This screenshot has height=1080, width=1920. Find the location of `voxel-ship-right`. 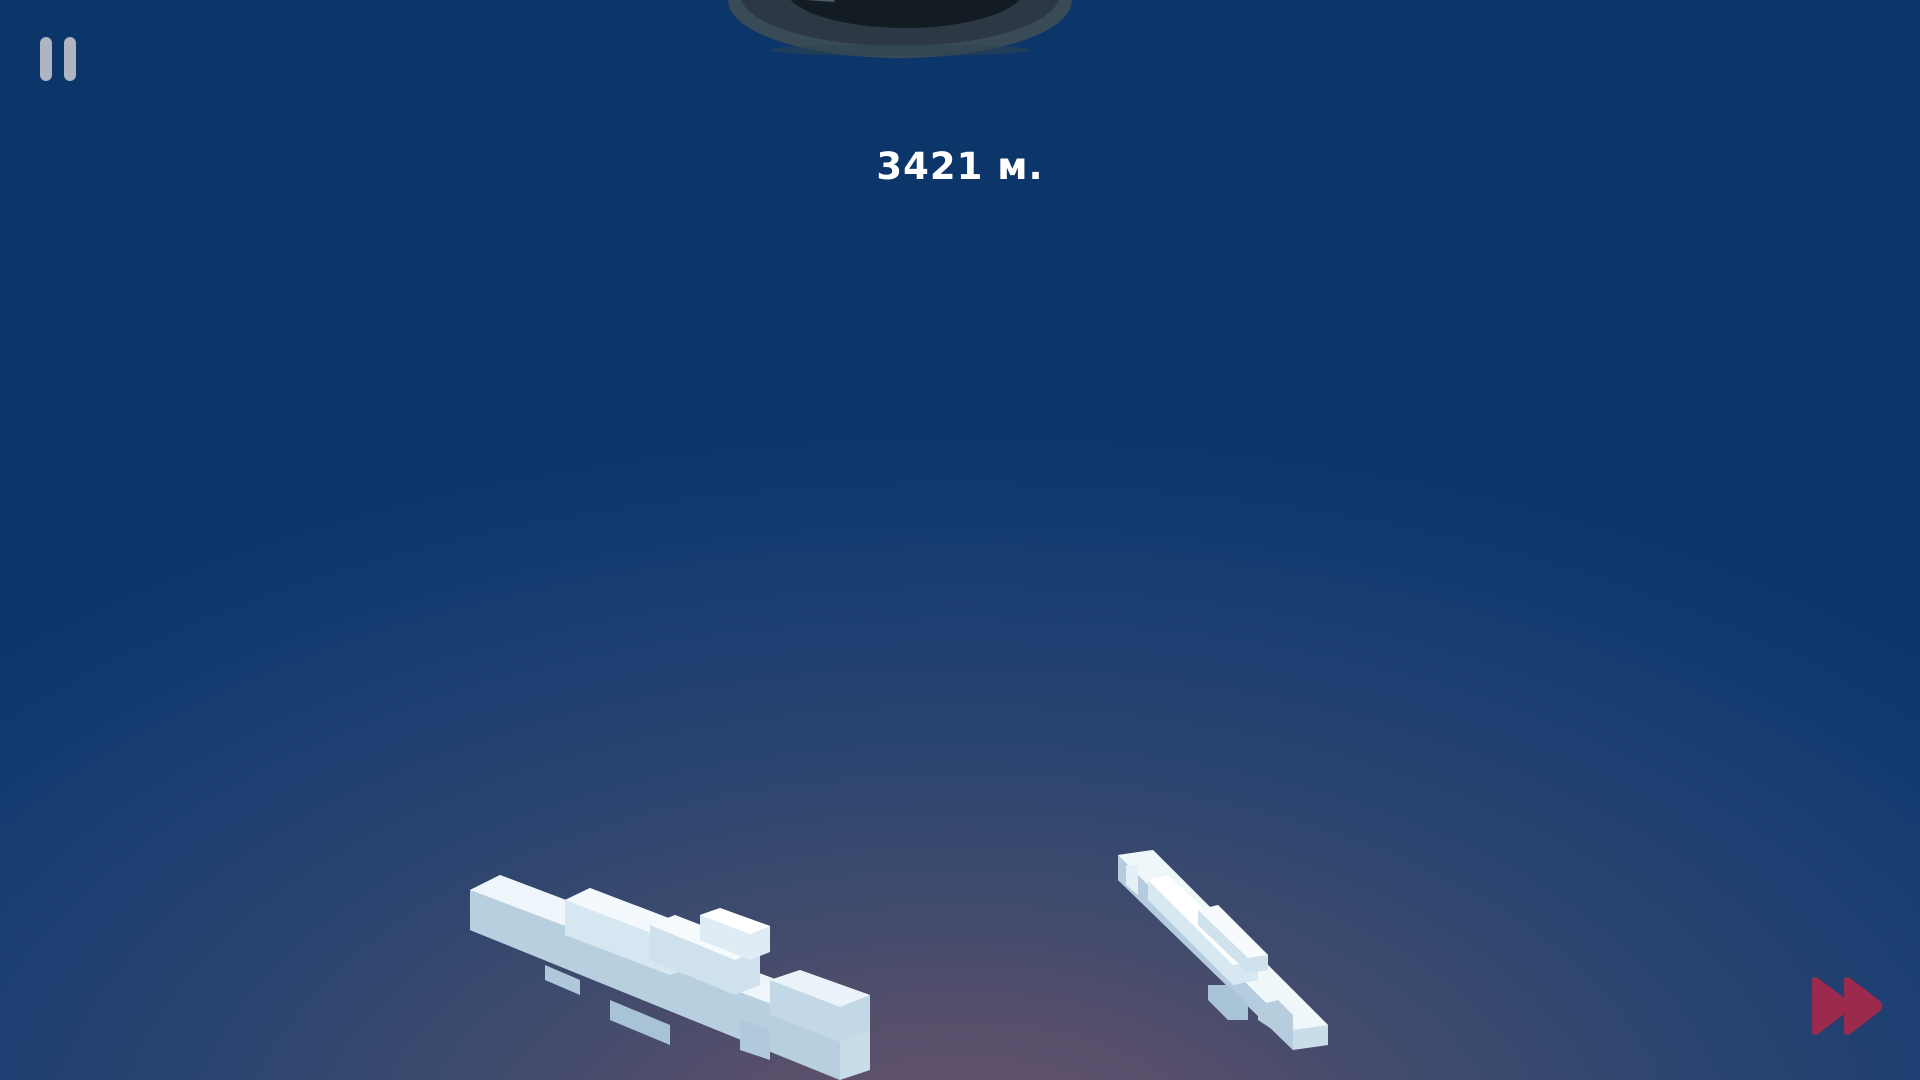

voxel-ship-right is located at coordinates (1223, 950).